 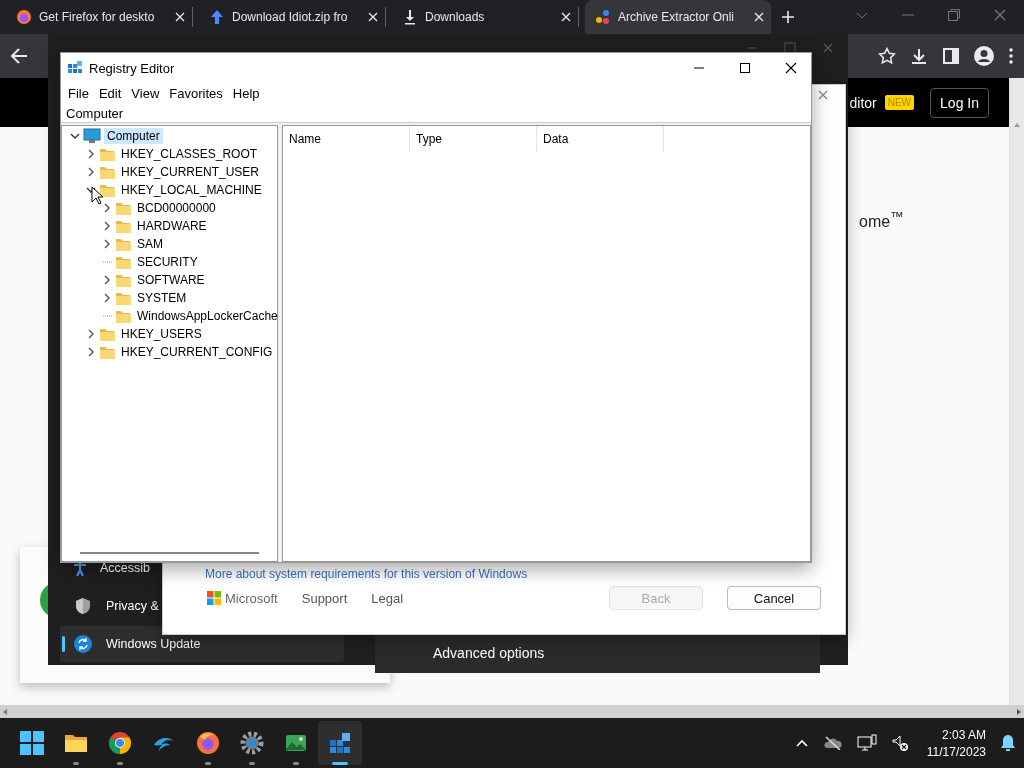 What do you see at coordinates (132, 68) in the screenshot?
I see `window-title: Registry Editor` at bounding box center [132, 68].